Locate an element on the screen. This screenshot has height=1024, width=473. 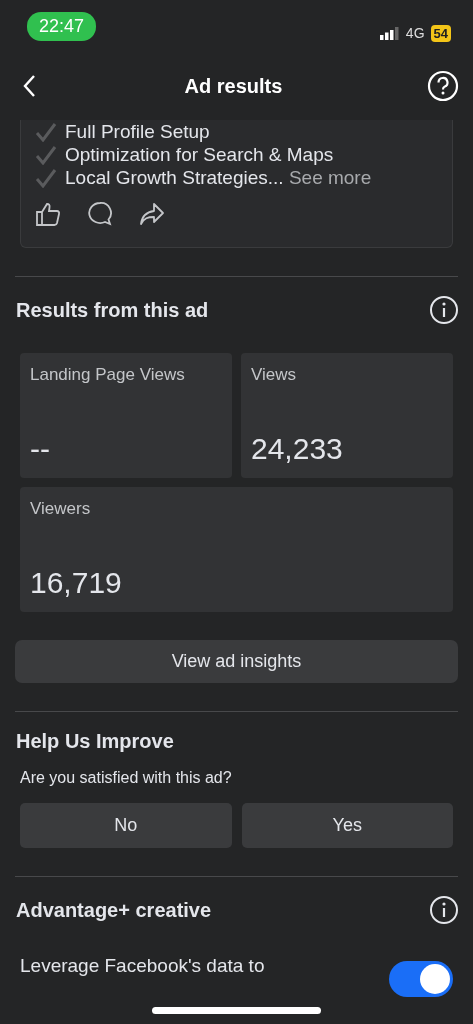
metric-value: 16,719 is located at coordinates (76, 583).